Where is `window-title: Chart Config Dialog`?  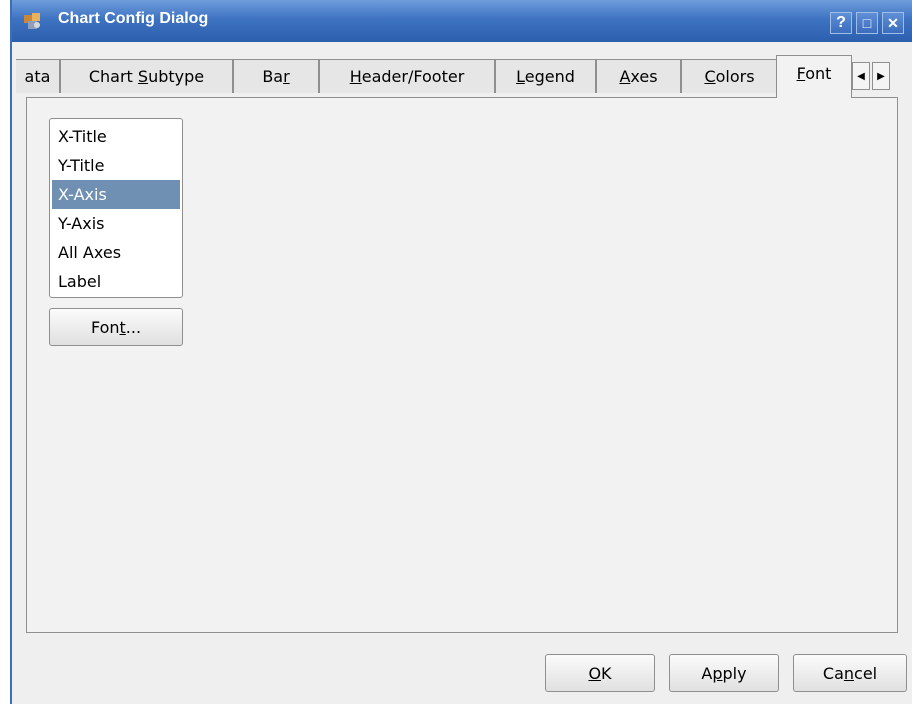 window-title: Chart Config Dialog is located at coordinates (133, 18).